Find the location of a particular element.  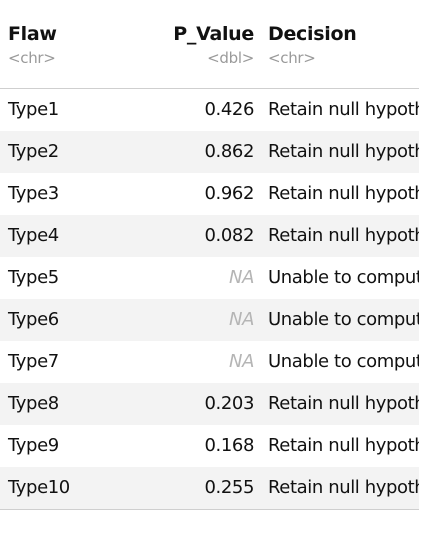

cell-p-value: 0.203 is located at coordinates (202, 403).